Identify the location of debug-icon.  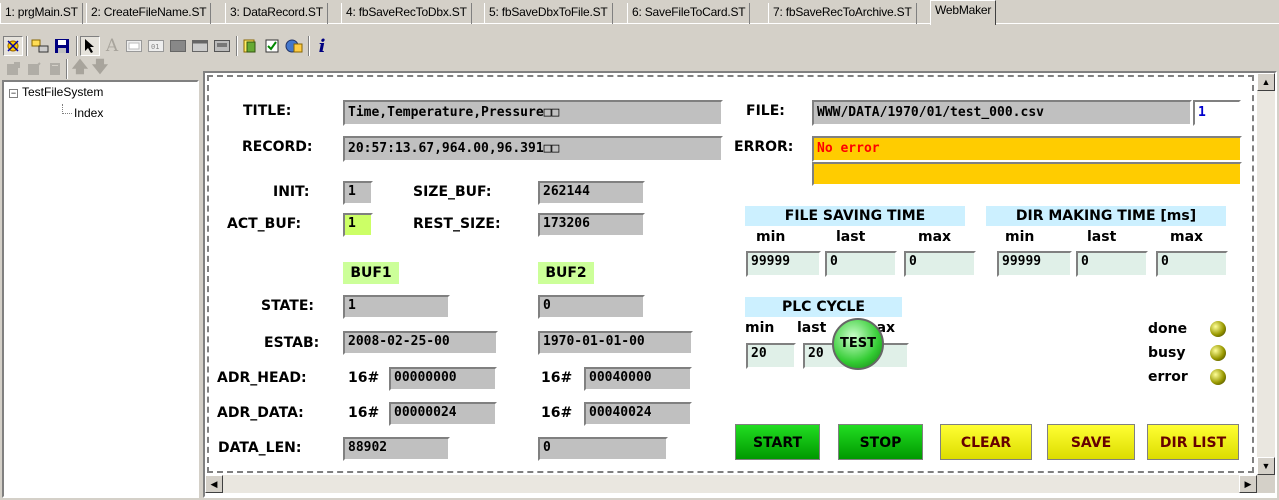
(13, 46).